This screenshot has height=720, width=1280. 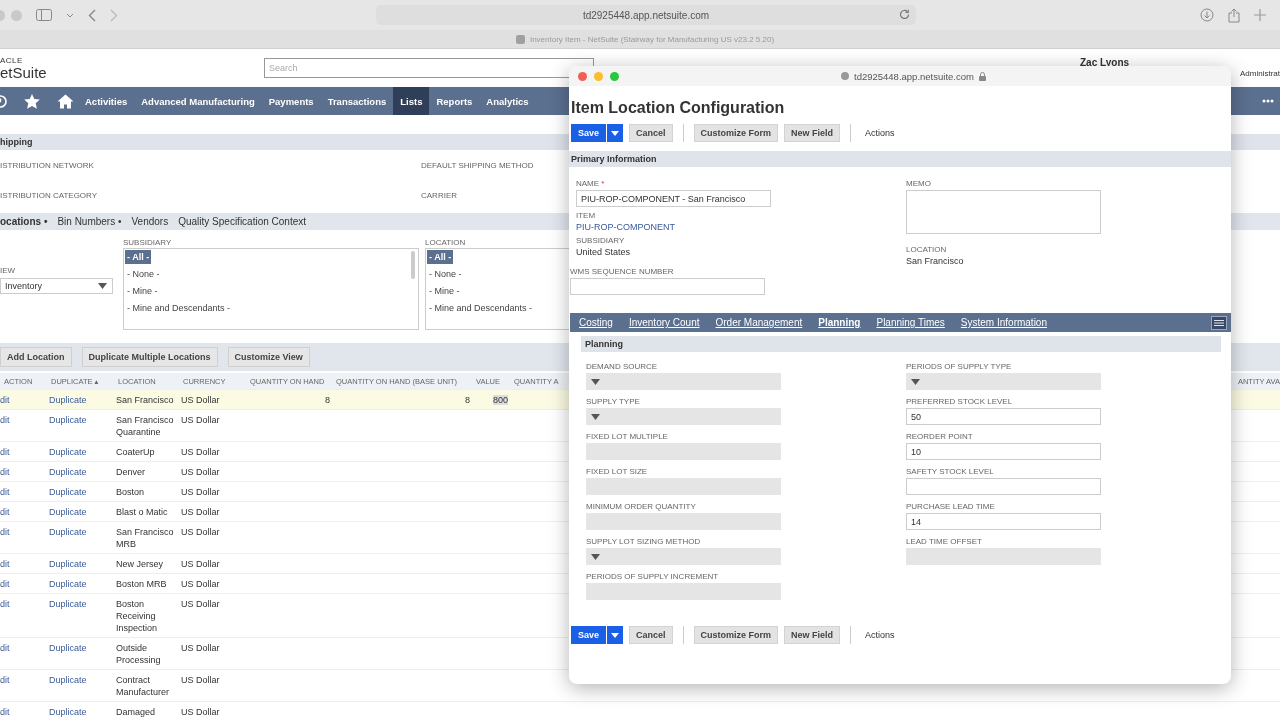 What do you see at coordinates (138, 654) in the screenshot?
I see `table-cell-text: Outside Processing` at bounding box center [138, 654].